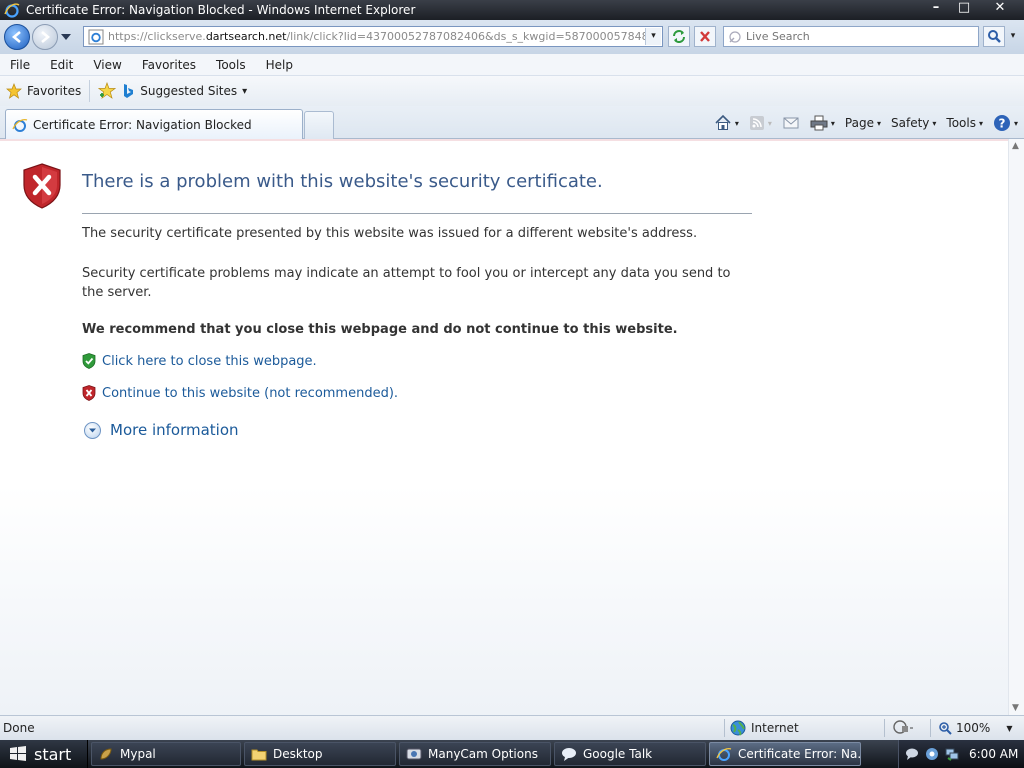 The height and width of the screenshot is (768, 1024). Describe the element at coordinates (1000, 9) in the screenshot. I see `close-window-button: ✕` at that location.